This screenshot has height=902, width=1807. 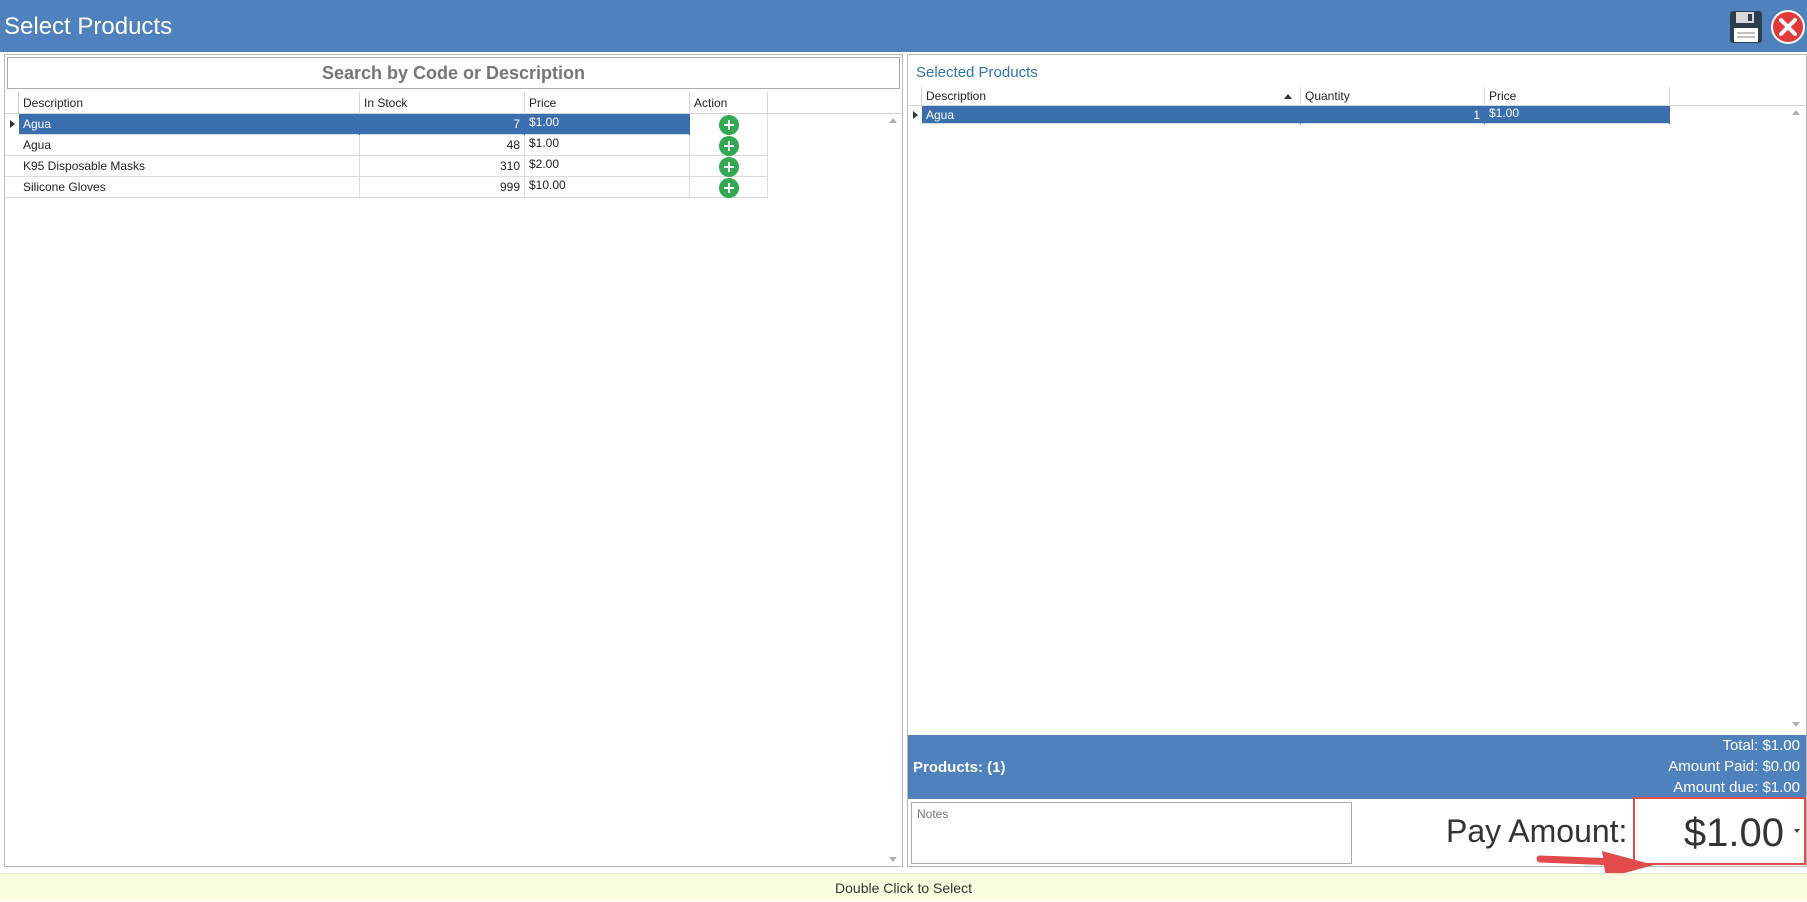 What do you see at coordinates (607, 166) in the screenshot?
I see `cell-price: $2.00` at bounding box center [607, 166].